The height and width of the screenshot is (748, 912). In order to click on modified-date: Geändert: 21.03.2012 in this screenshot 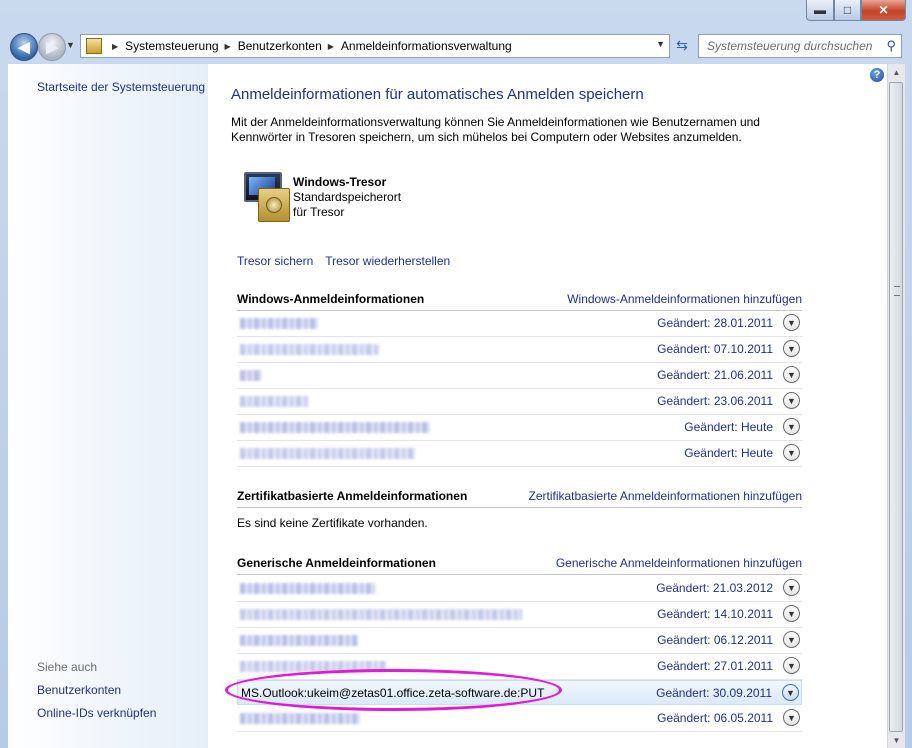, I will do `click(714, 588)`.